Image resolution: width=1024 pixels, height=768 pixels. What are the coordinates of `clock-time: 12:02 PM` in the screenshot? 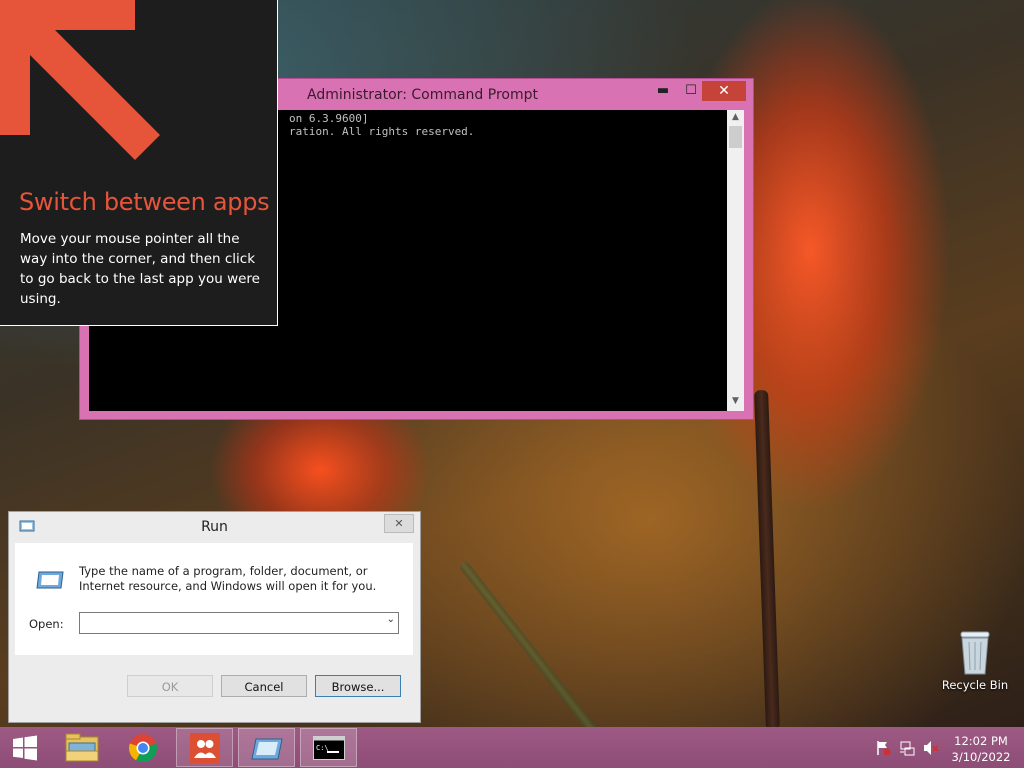 It's located at (981, 741).